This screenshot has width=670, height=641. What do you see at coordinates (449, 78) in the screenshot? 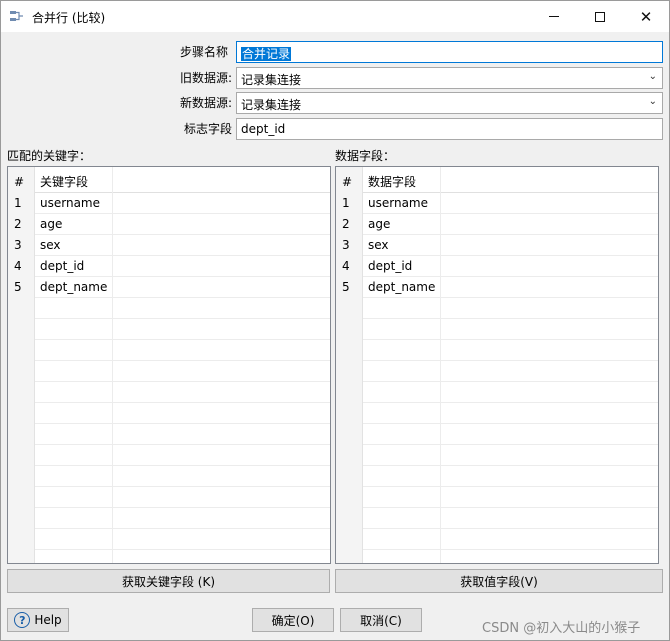
I see `old-source-select: 记录集连接 ⌄` at bounding box center [449, 78].